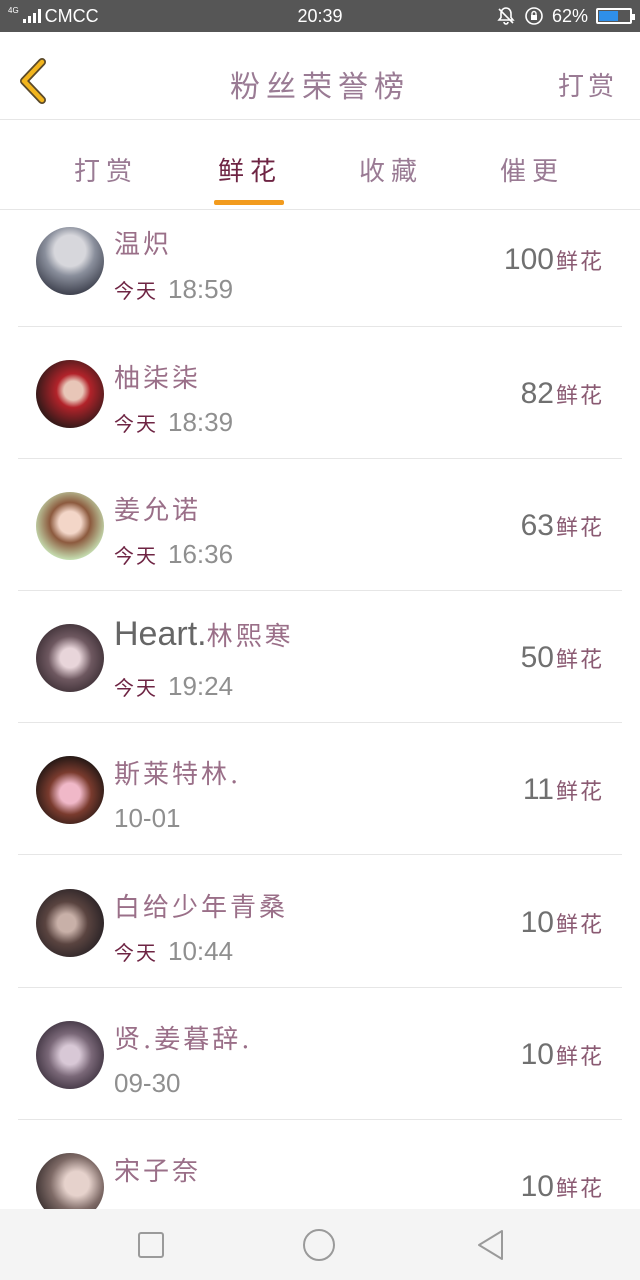 This screenshot has width=640, height=1280. Describe the element at coordinates (553, 259) in the screenshot. I see `flower-count: 100鲜花` at that location.